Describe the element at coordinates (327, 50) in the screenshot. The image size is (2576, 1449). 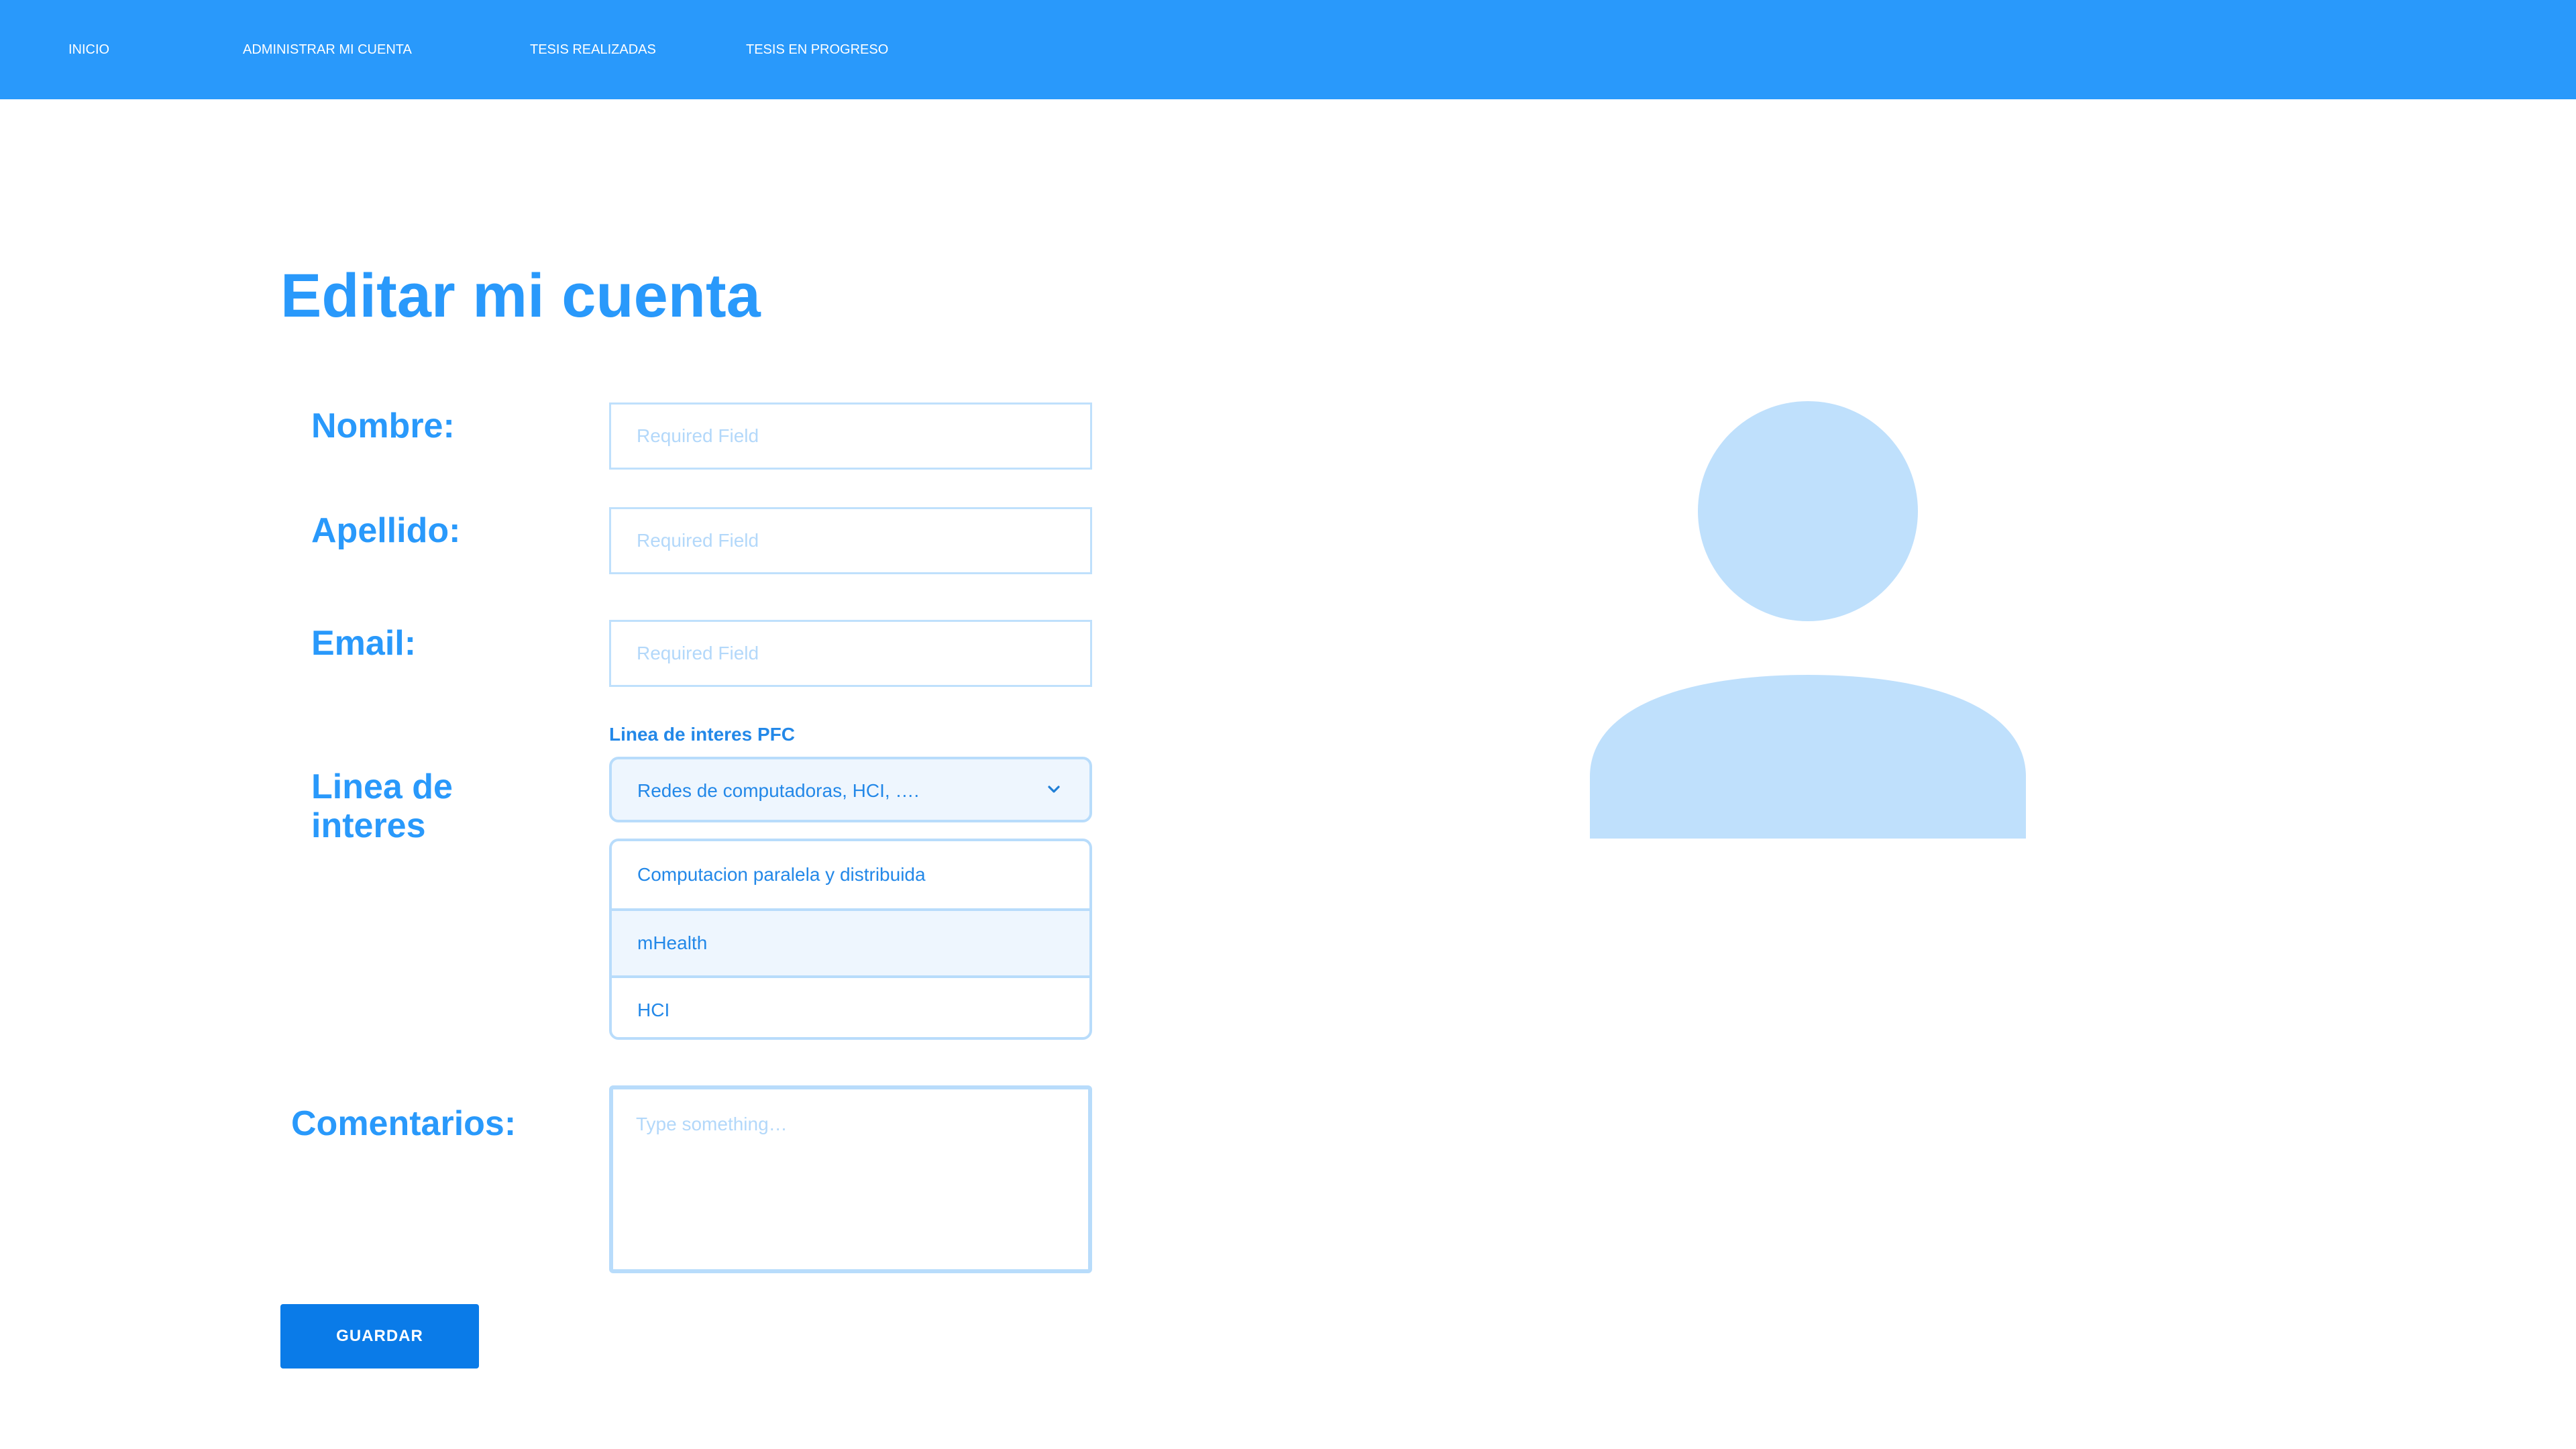
I see `nav-item-administrar-mi-cuenta: ADMINISTRAR MI CUENTA` at that location.